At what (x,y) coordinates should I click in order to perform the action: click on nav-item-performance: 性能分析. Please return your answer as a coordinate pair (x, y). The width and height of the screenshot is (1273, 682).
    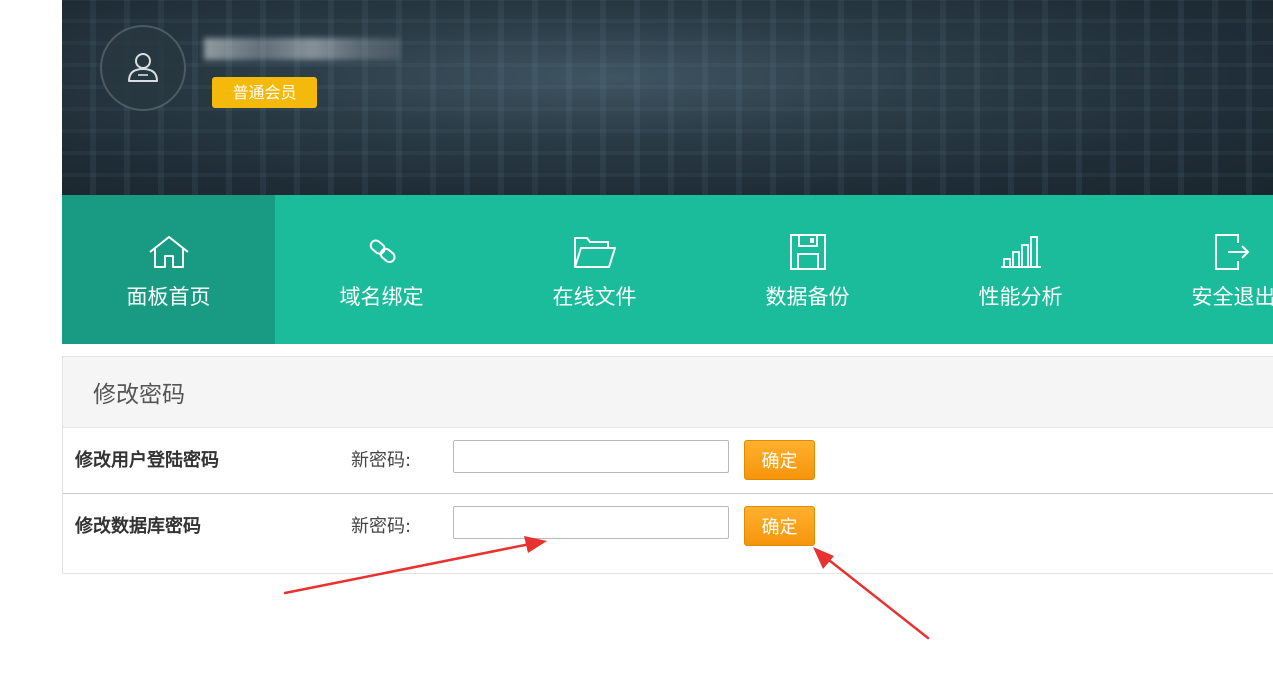
    Looking at the image, I should click on (1020, 269).